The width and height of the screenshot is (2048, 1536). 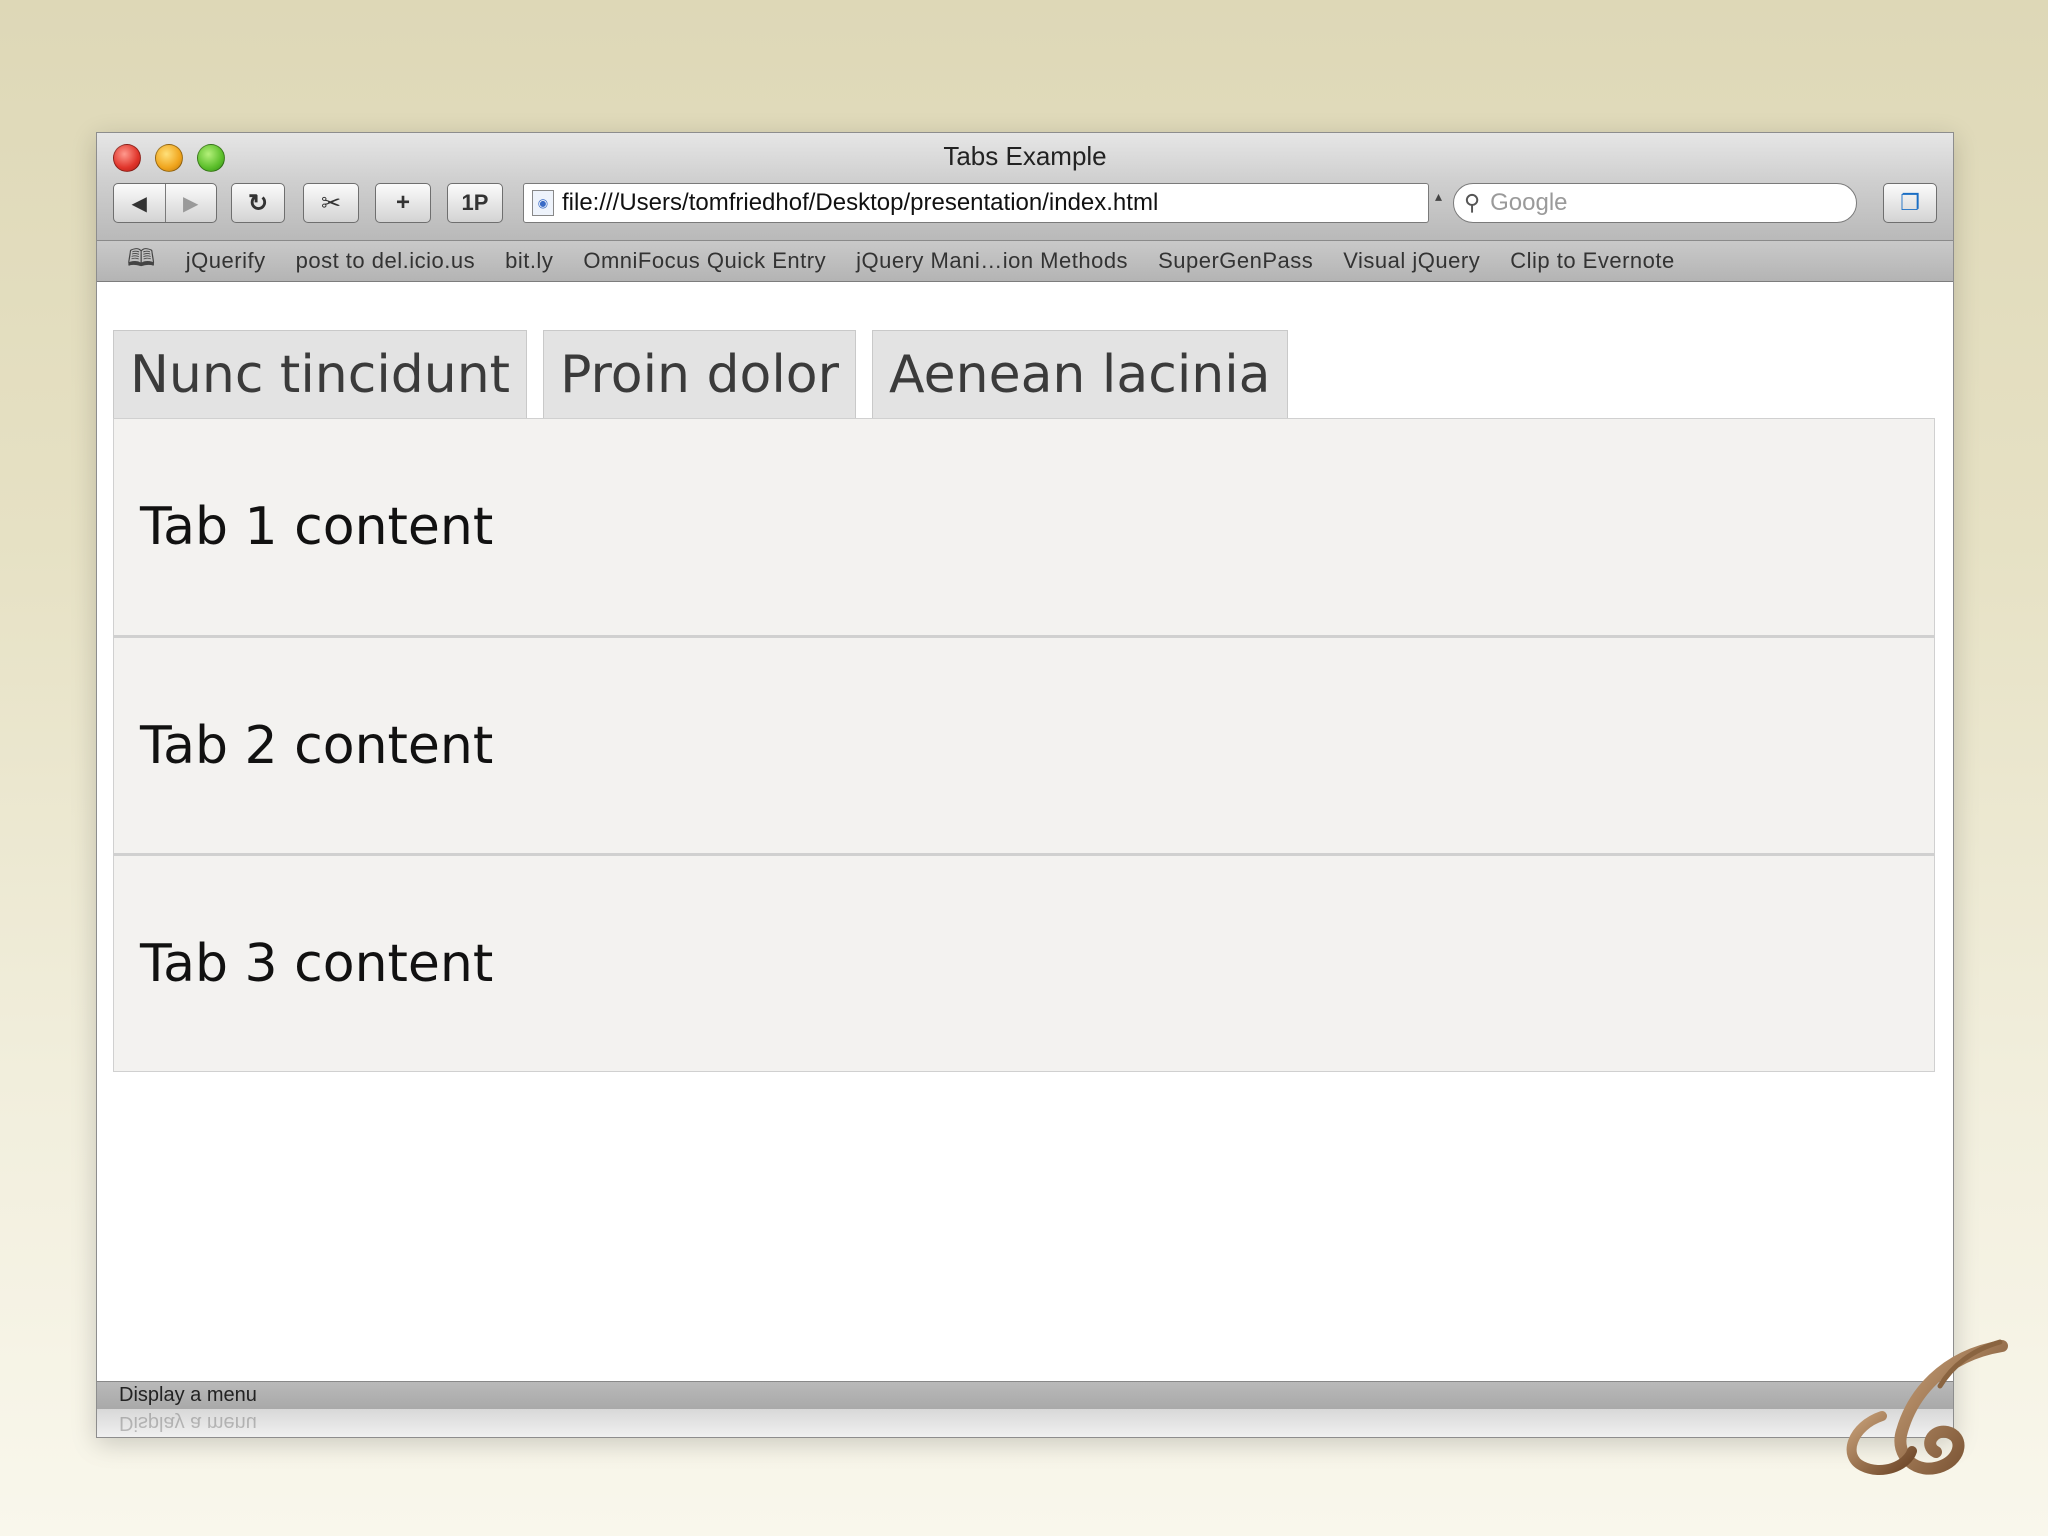 I want to click on bookmark-item: post to del.icio.us, so click(x=385, y=261).